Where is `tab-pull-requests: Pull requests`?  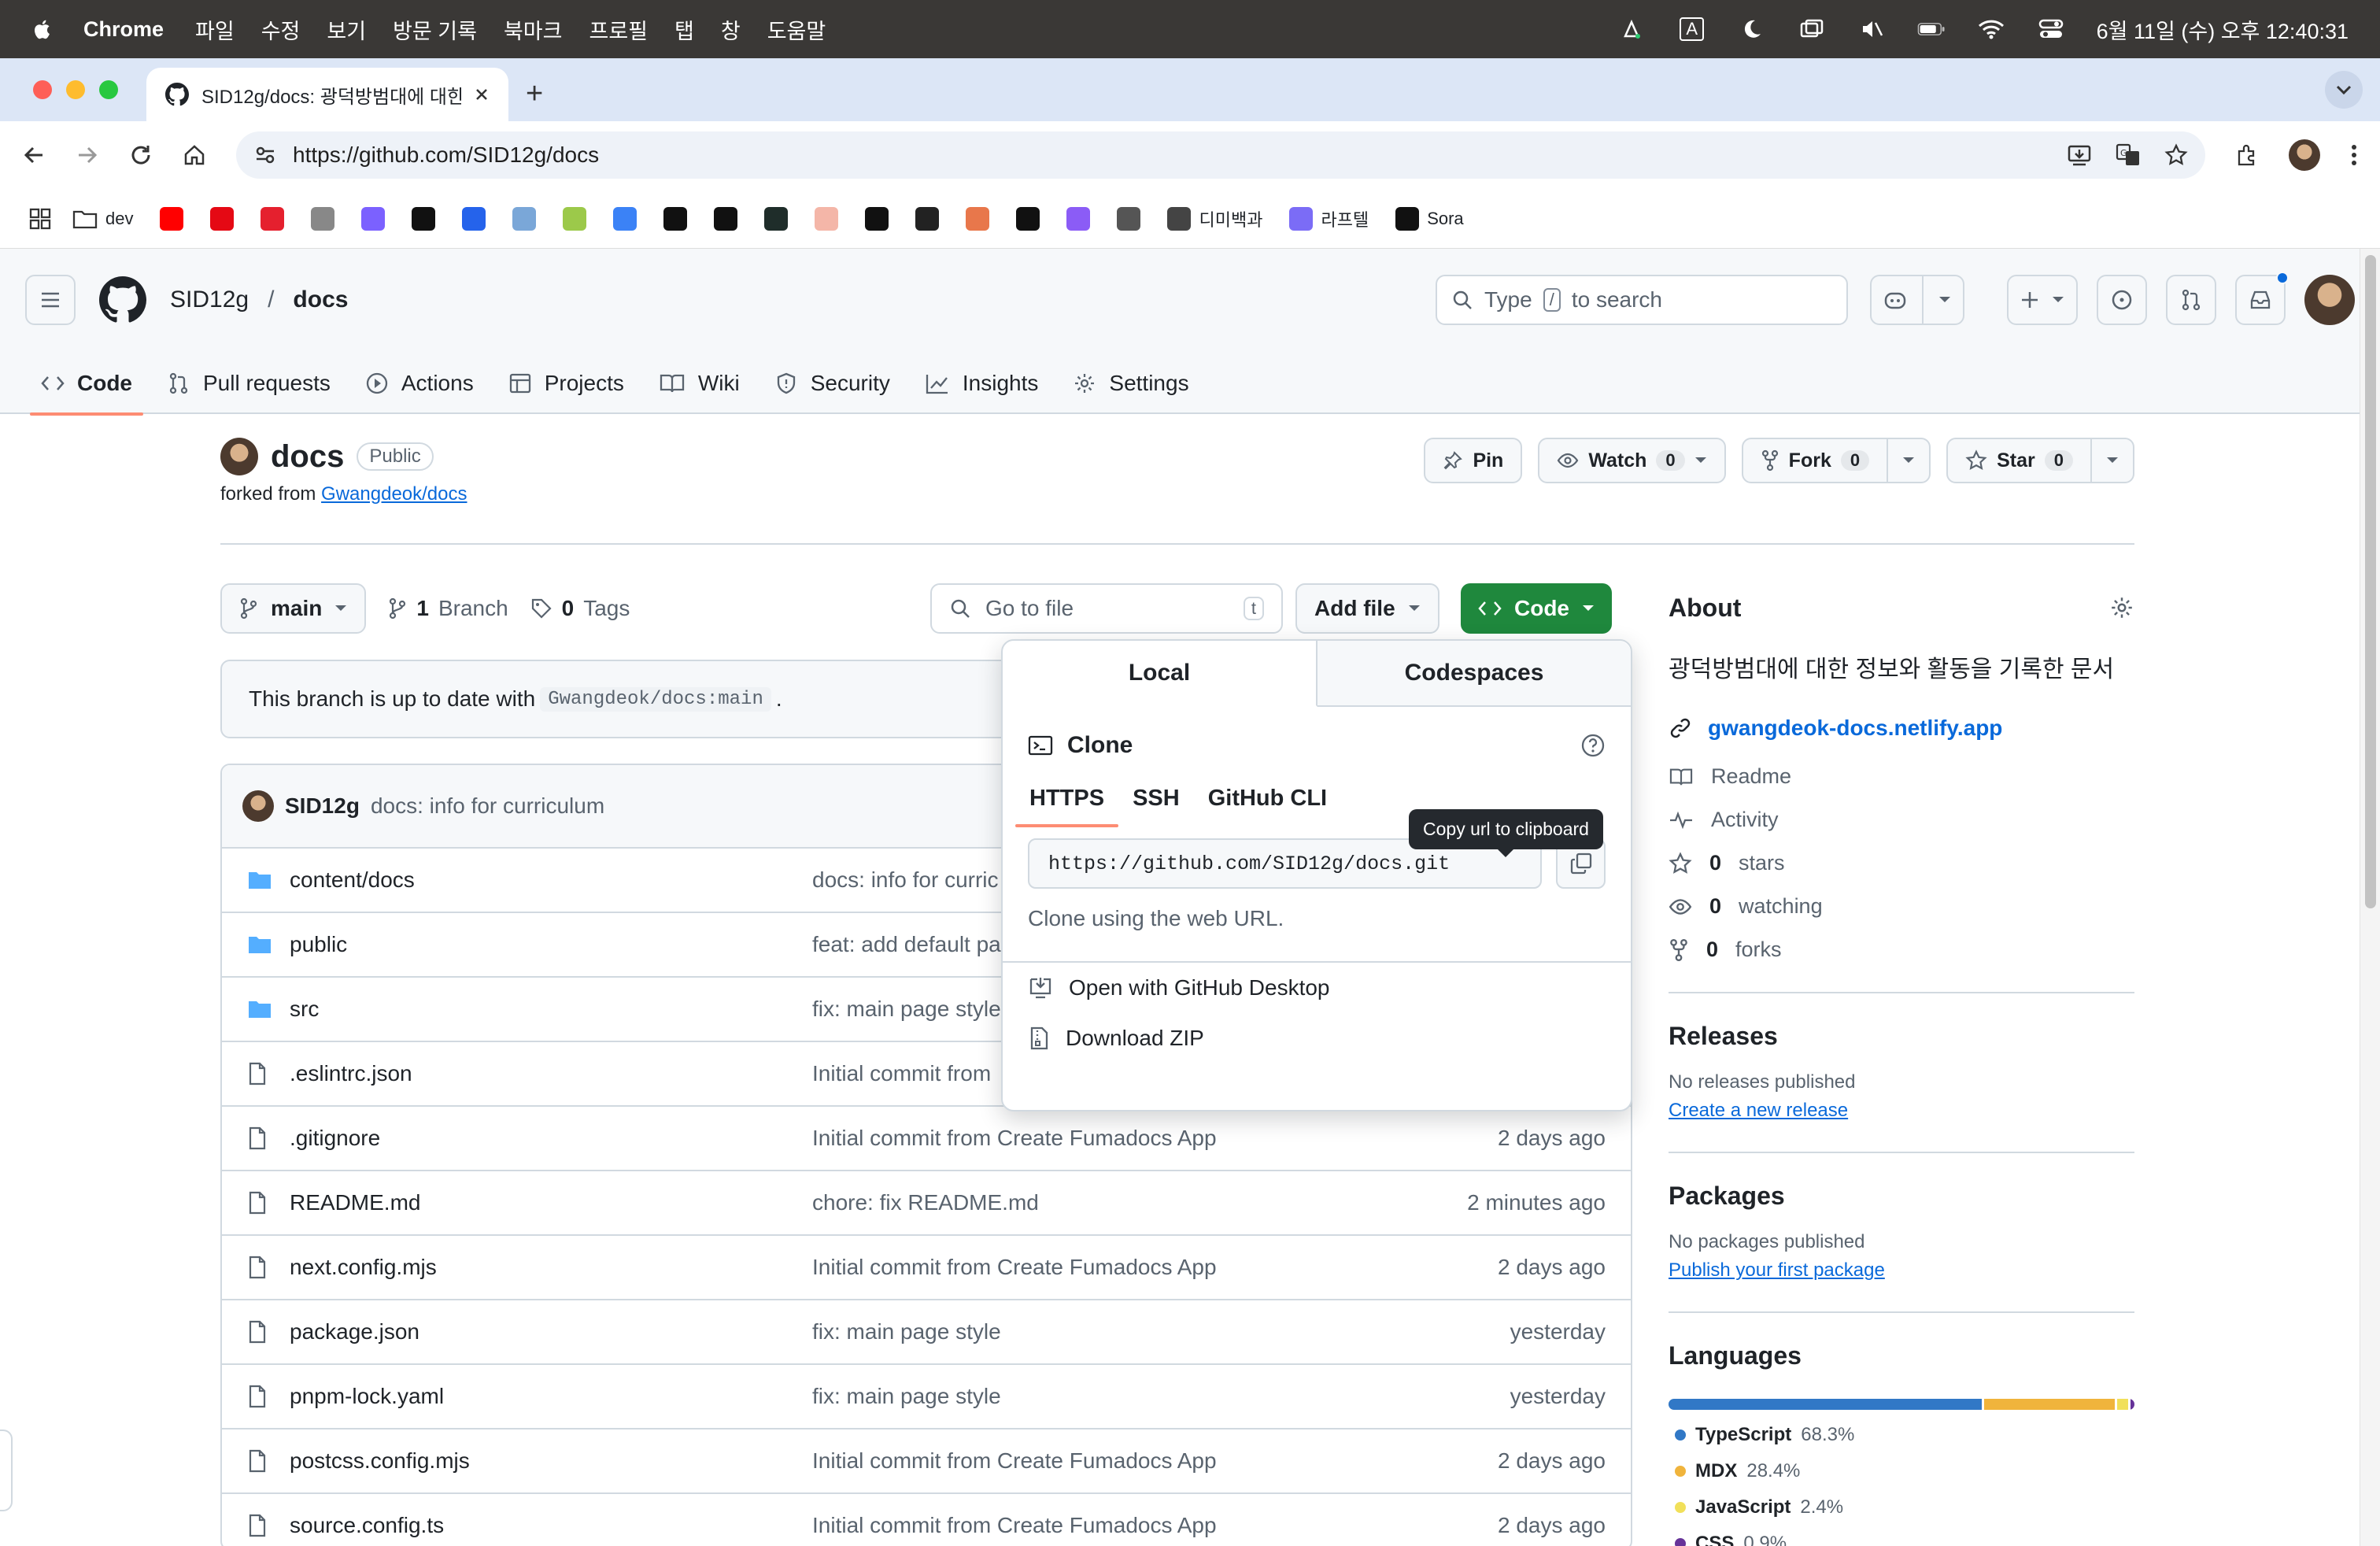
tab-pull-requests: Pull requests is located at coordinates (249, 383).